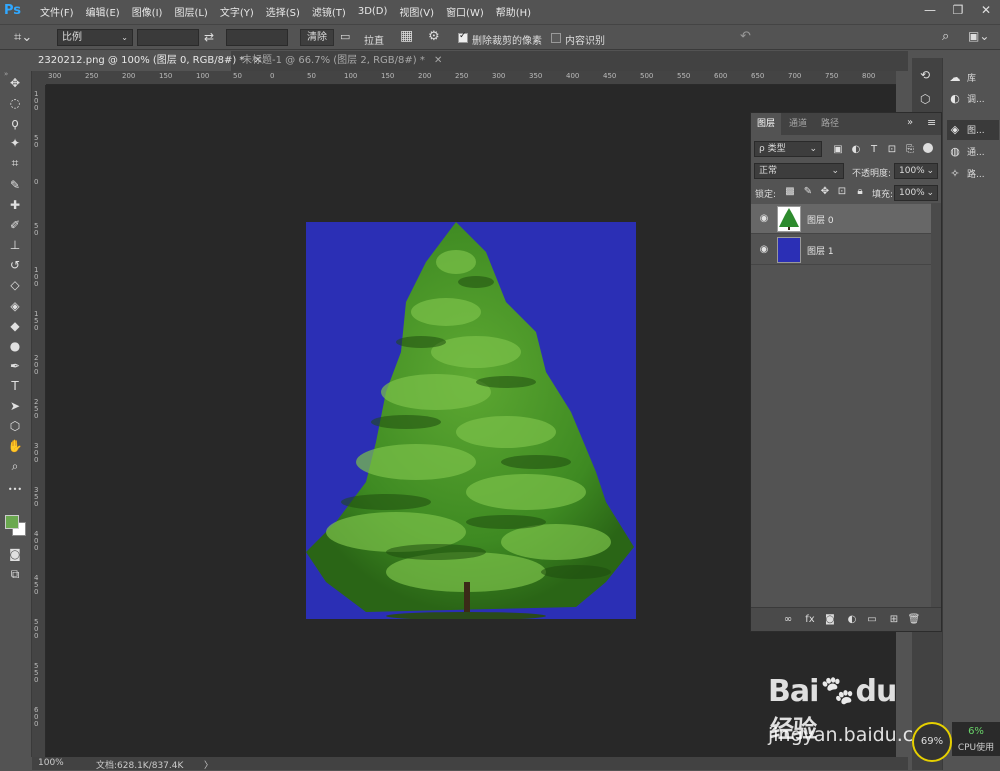 This screenshot has height=771, width=1000. Describe the element at coordinates (15, 205) in the screenshot. I see `healing-brush-tool-icon: ✚` at that location.